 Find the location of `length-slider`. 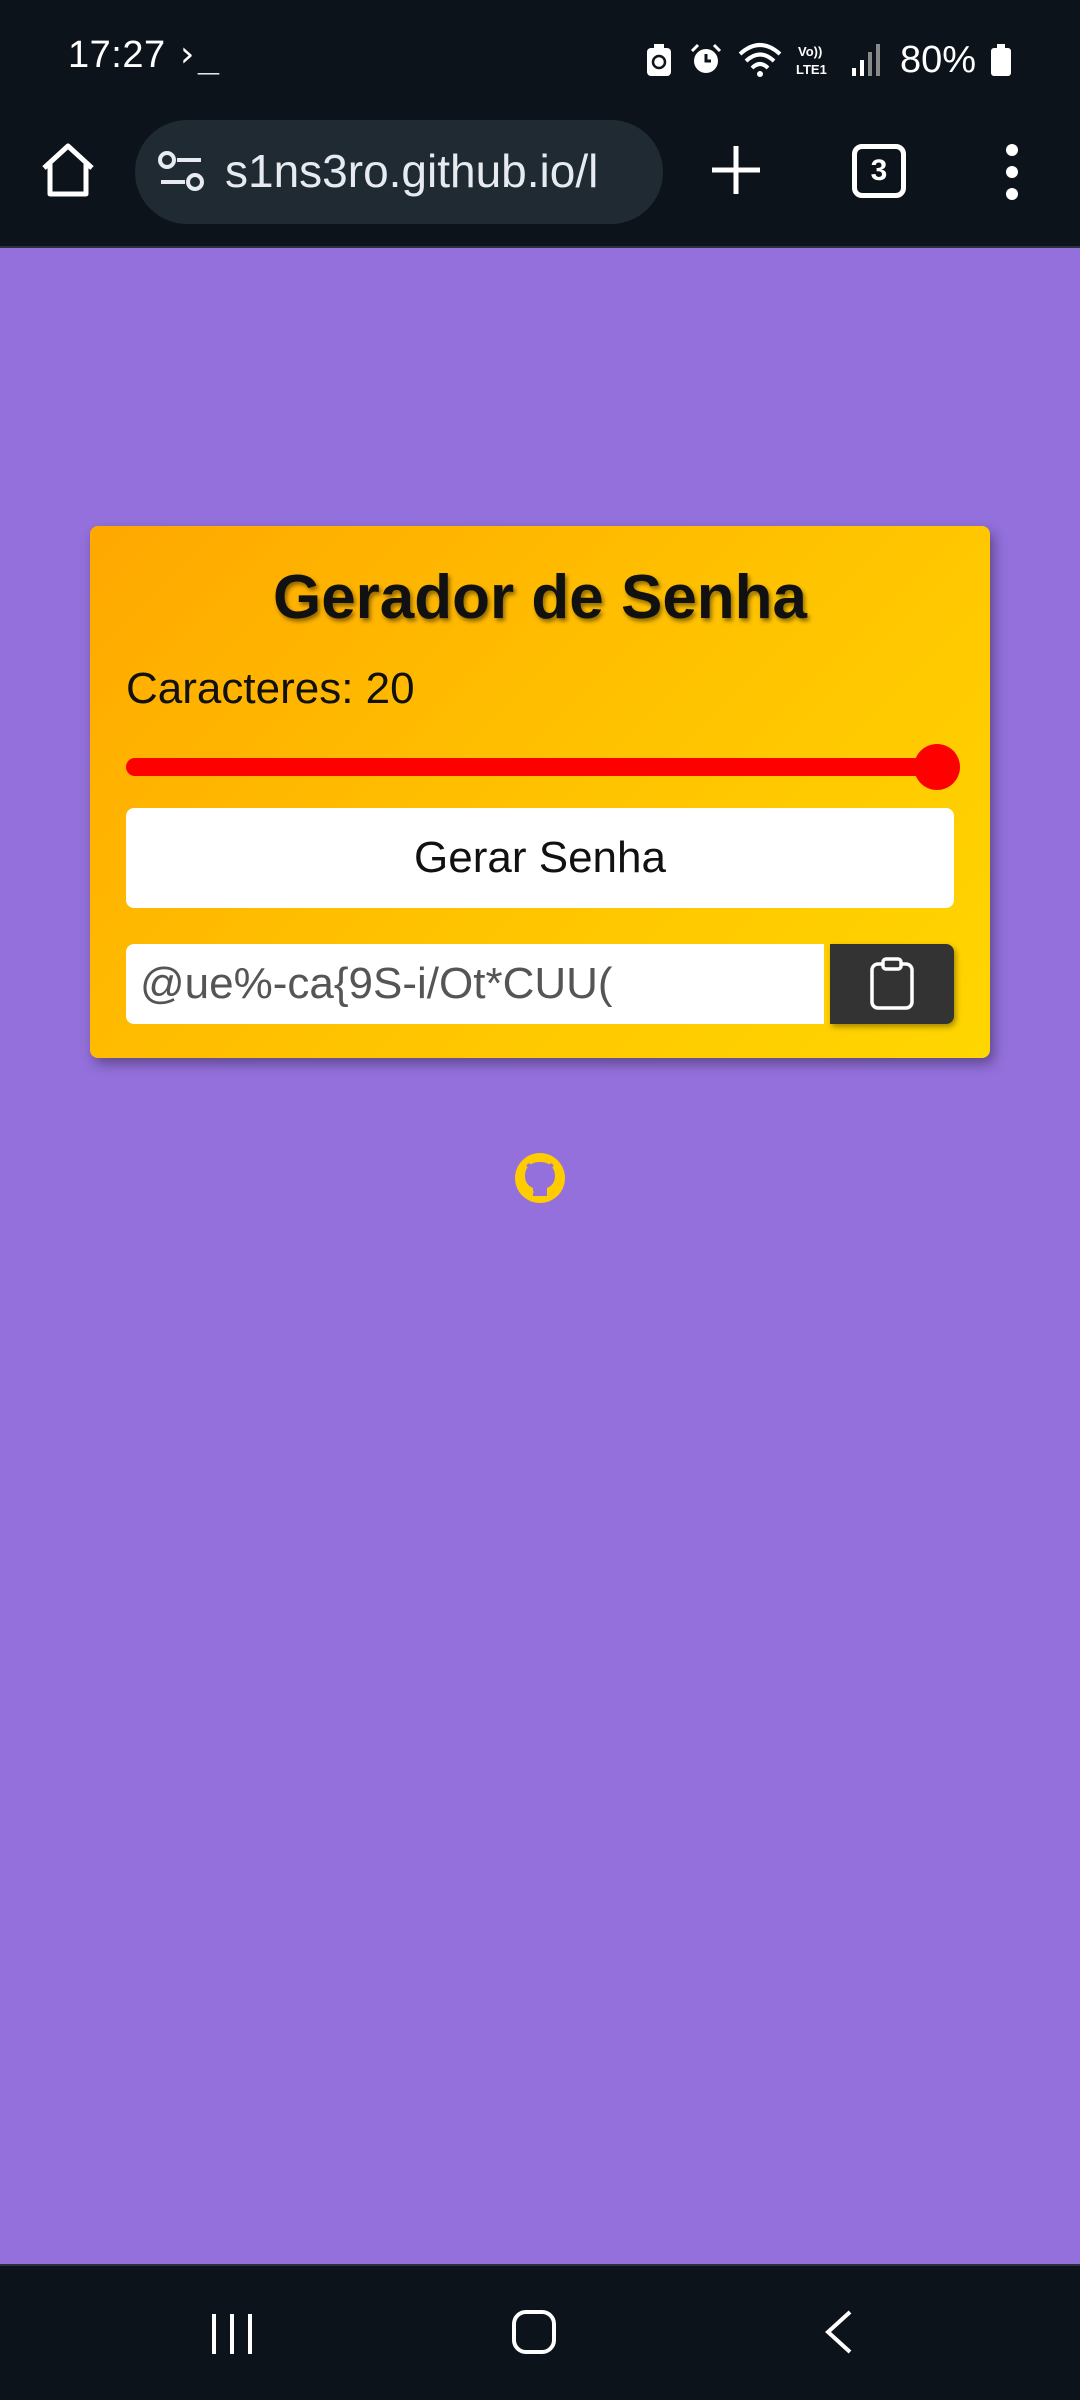

length-slider is located at coordinates (535, 767).